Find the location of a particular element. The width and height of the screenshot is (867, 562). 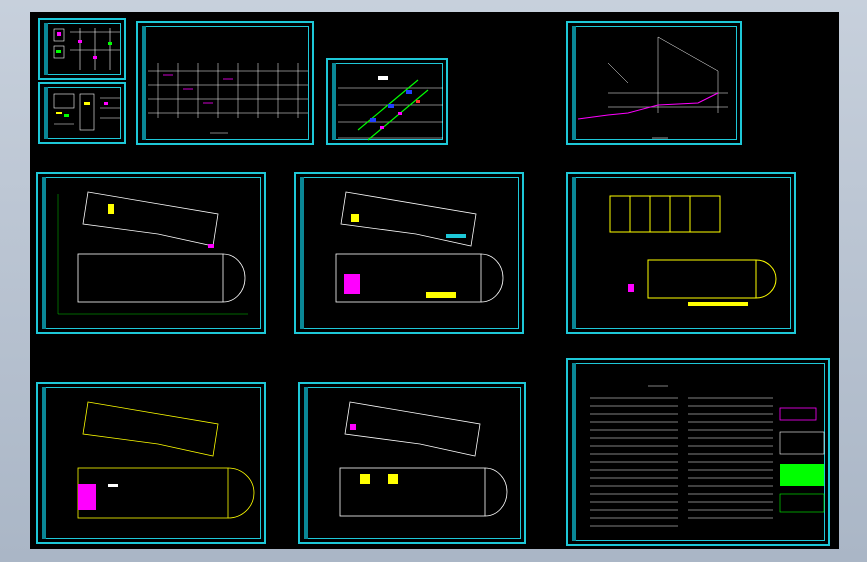

sheet-pipe-system is located at coordinates (654, 83).